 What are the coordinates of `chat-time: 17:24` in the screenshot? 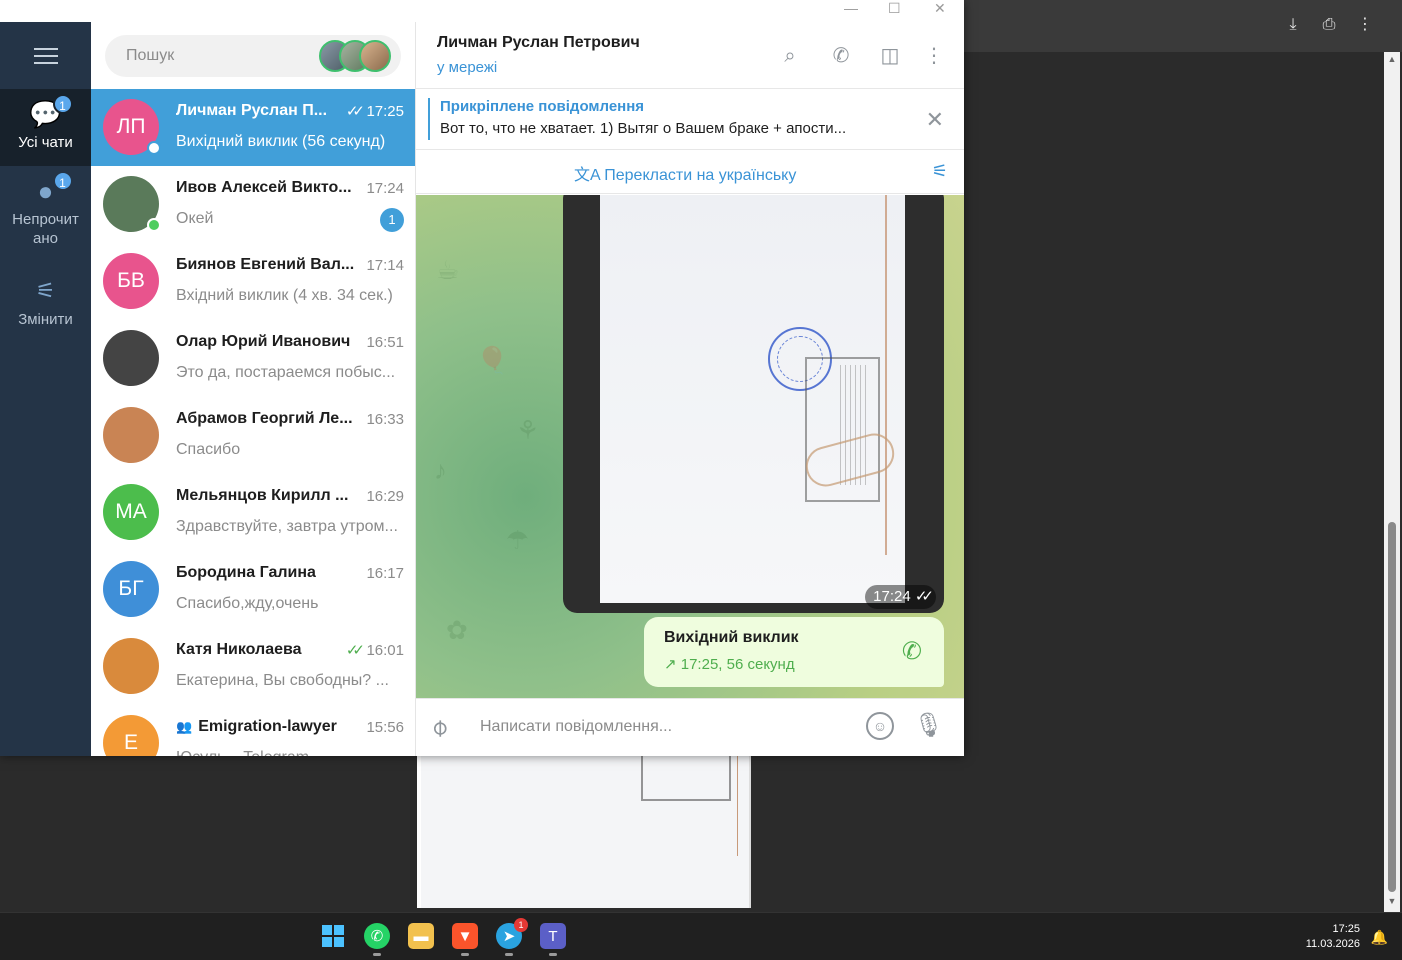 It's located at (385, 188).